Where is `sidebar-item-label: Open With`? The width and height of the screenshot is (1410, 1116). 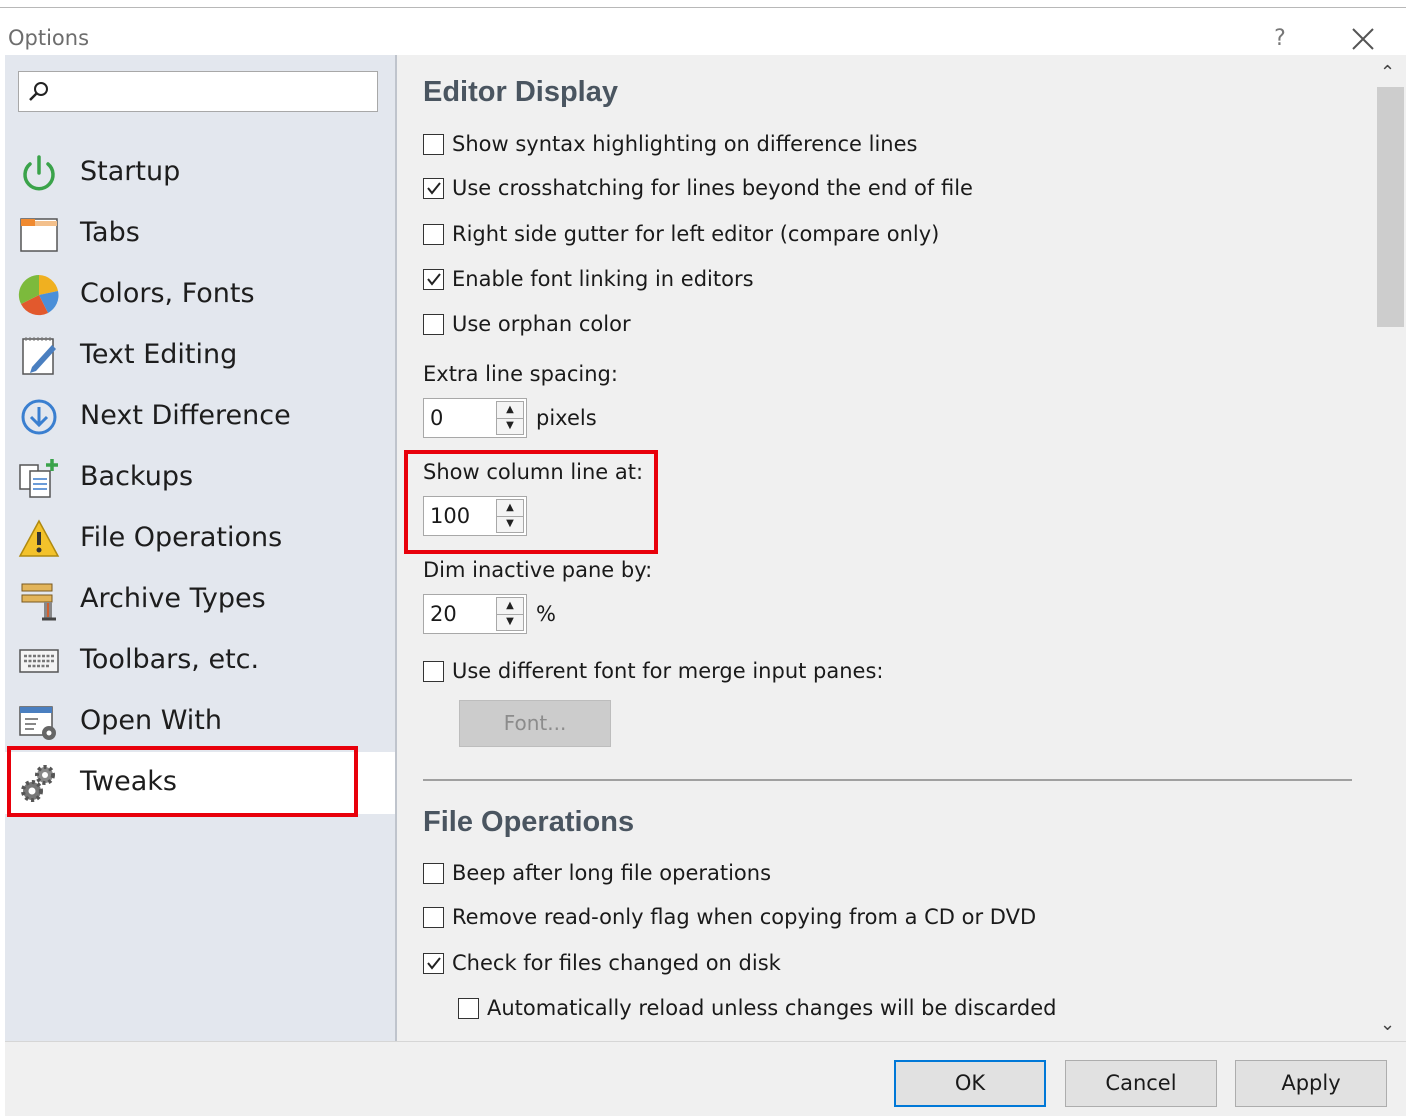 sidebar-item-label: Open With is located at coordinates (151, 720).